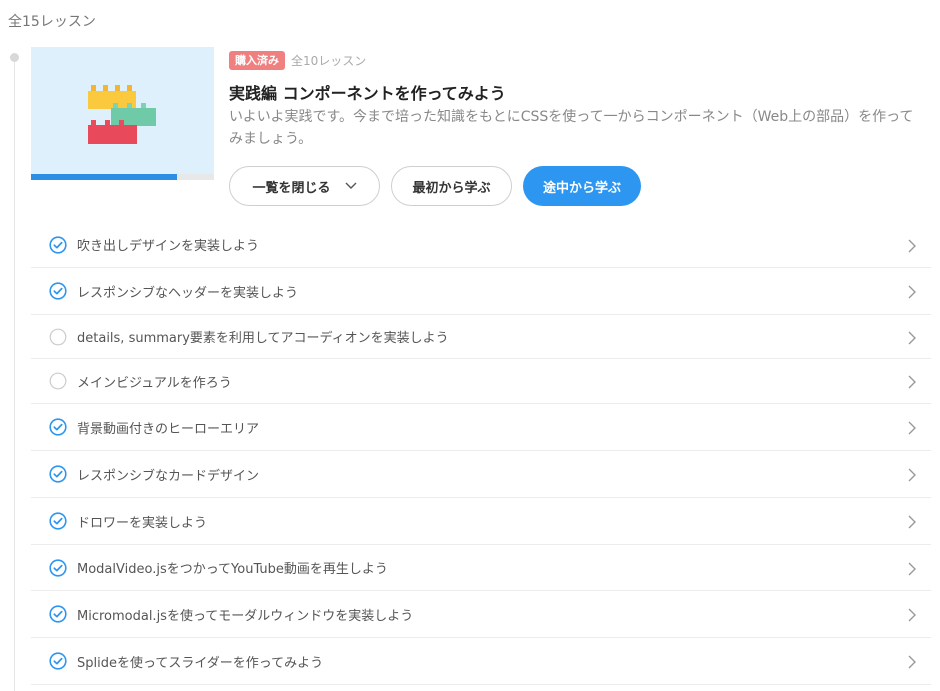 The image size is (940, 691). Describe the element at coordinates (481, 661) in the screenshot. I see `lesson-row: Splideを使ってスライダーを作ってみよう` at that location.